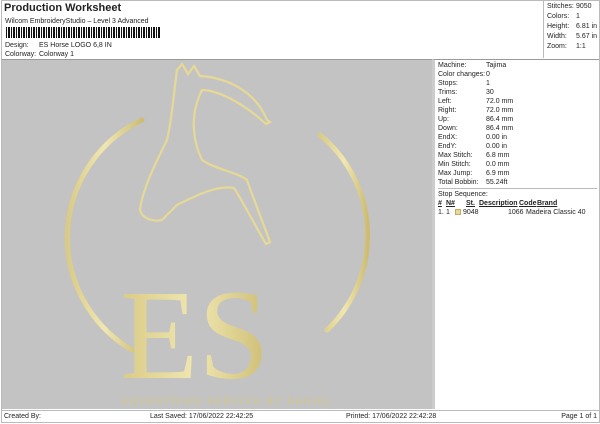 The image size is (600, 424). I want to click on created-by: Created By:, so click(22, 416).